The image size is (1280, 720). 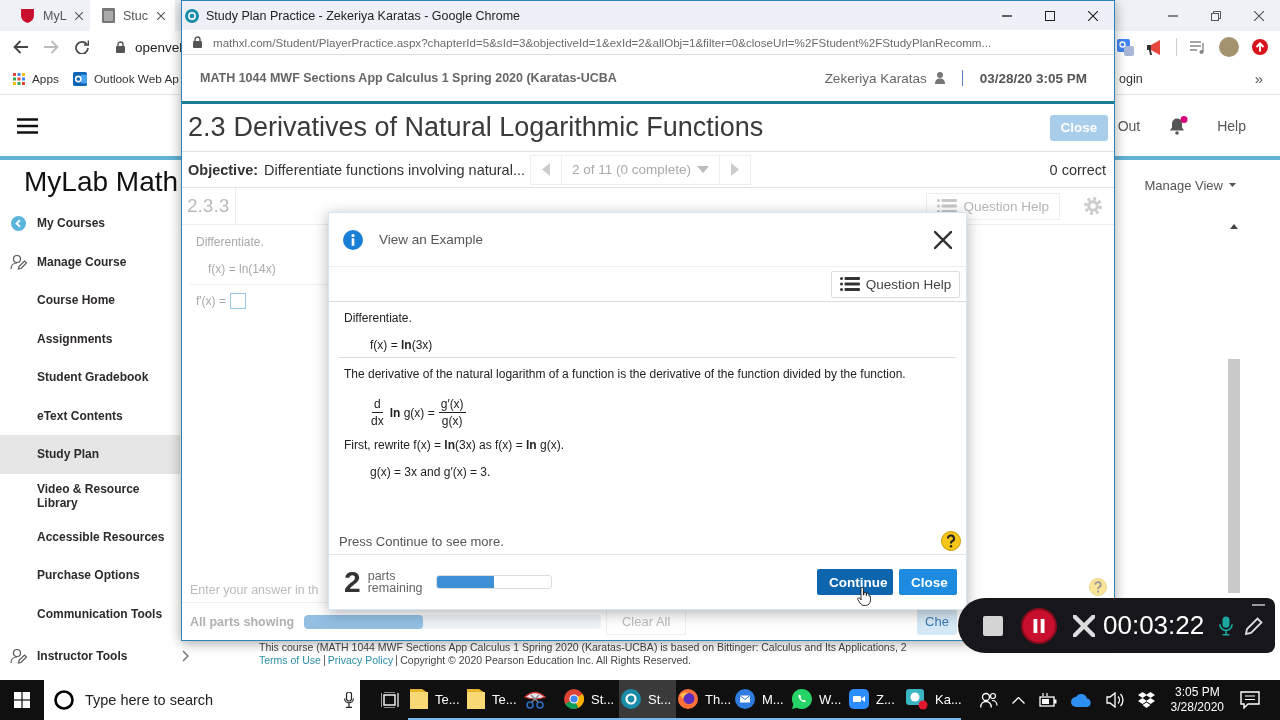 I want to click on bookmark-link: Apps, so click(x=36, y=78).